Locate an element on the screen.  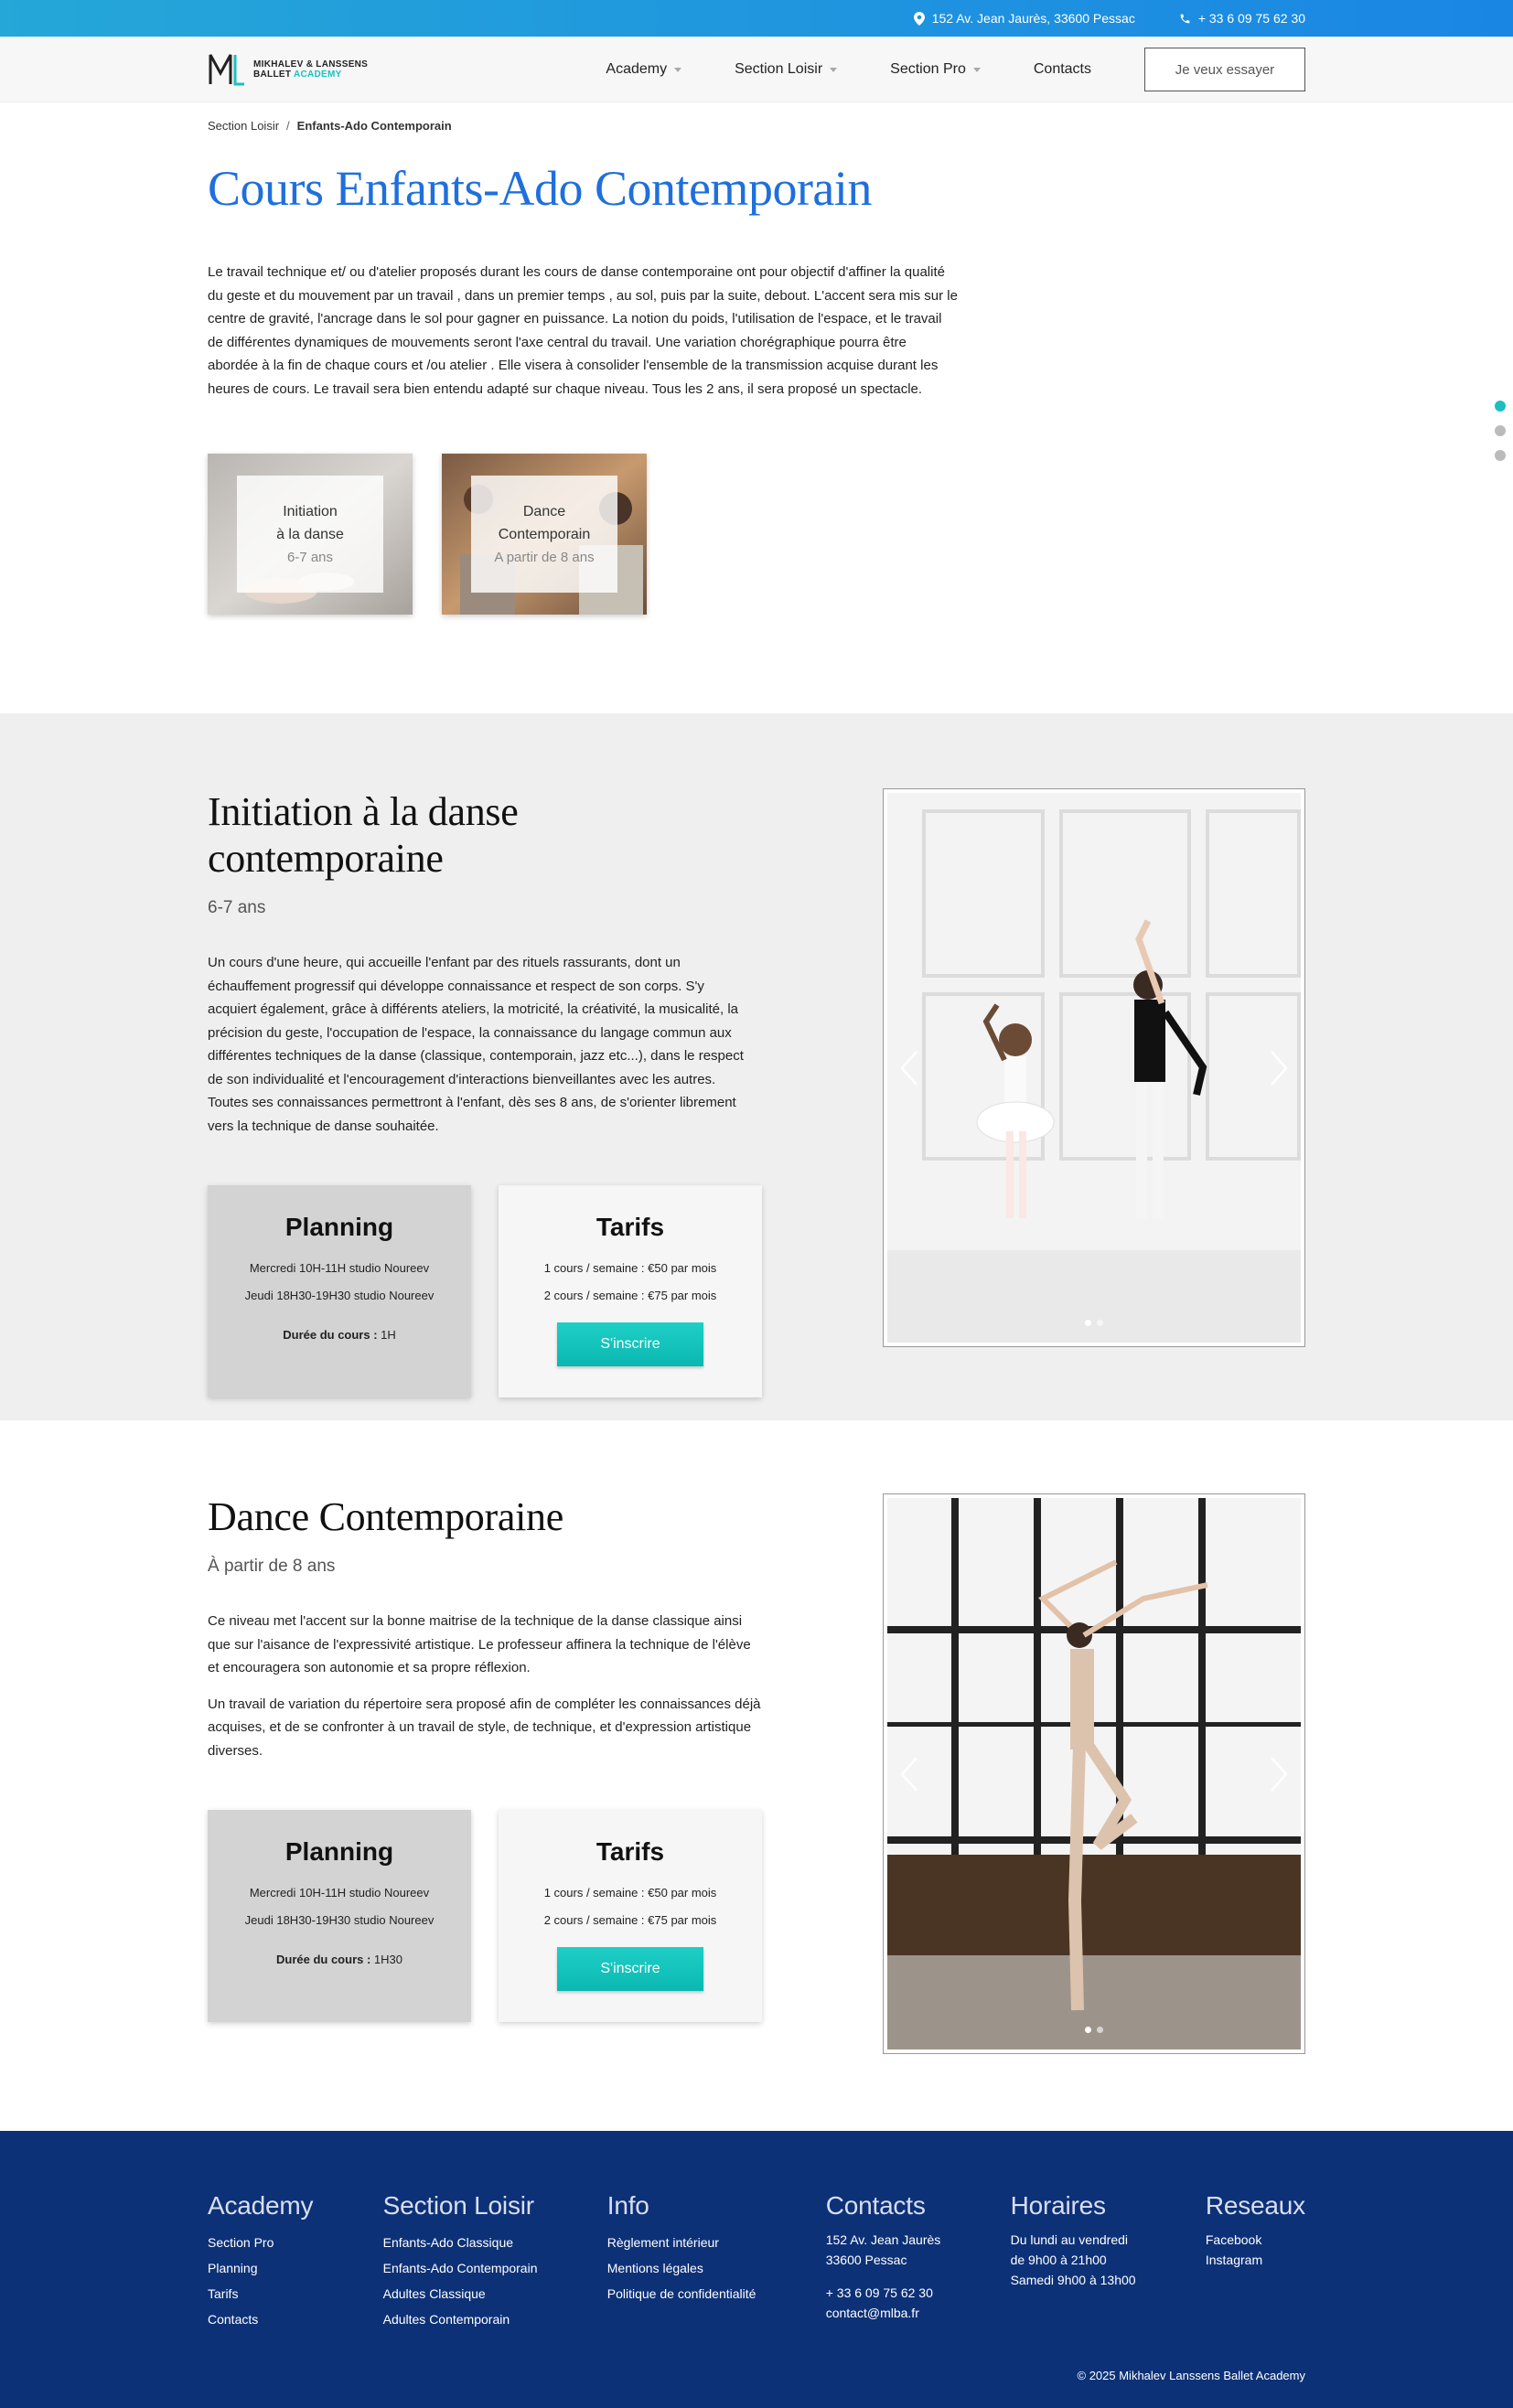
footer-link: Enfants-Ado Contemporain is located at coordinates (460, 2268).